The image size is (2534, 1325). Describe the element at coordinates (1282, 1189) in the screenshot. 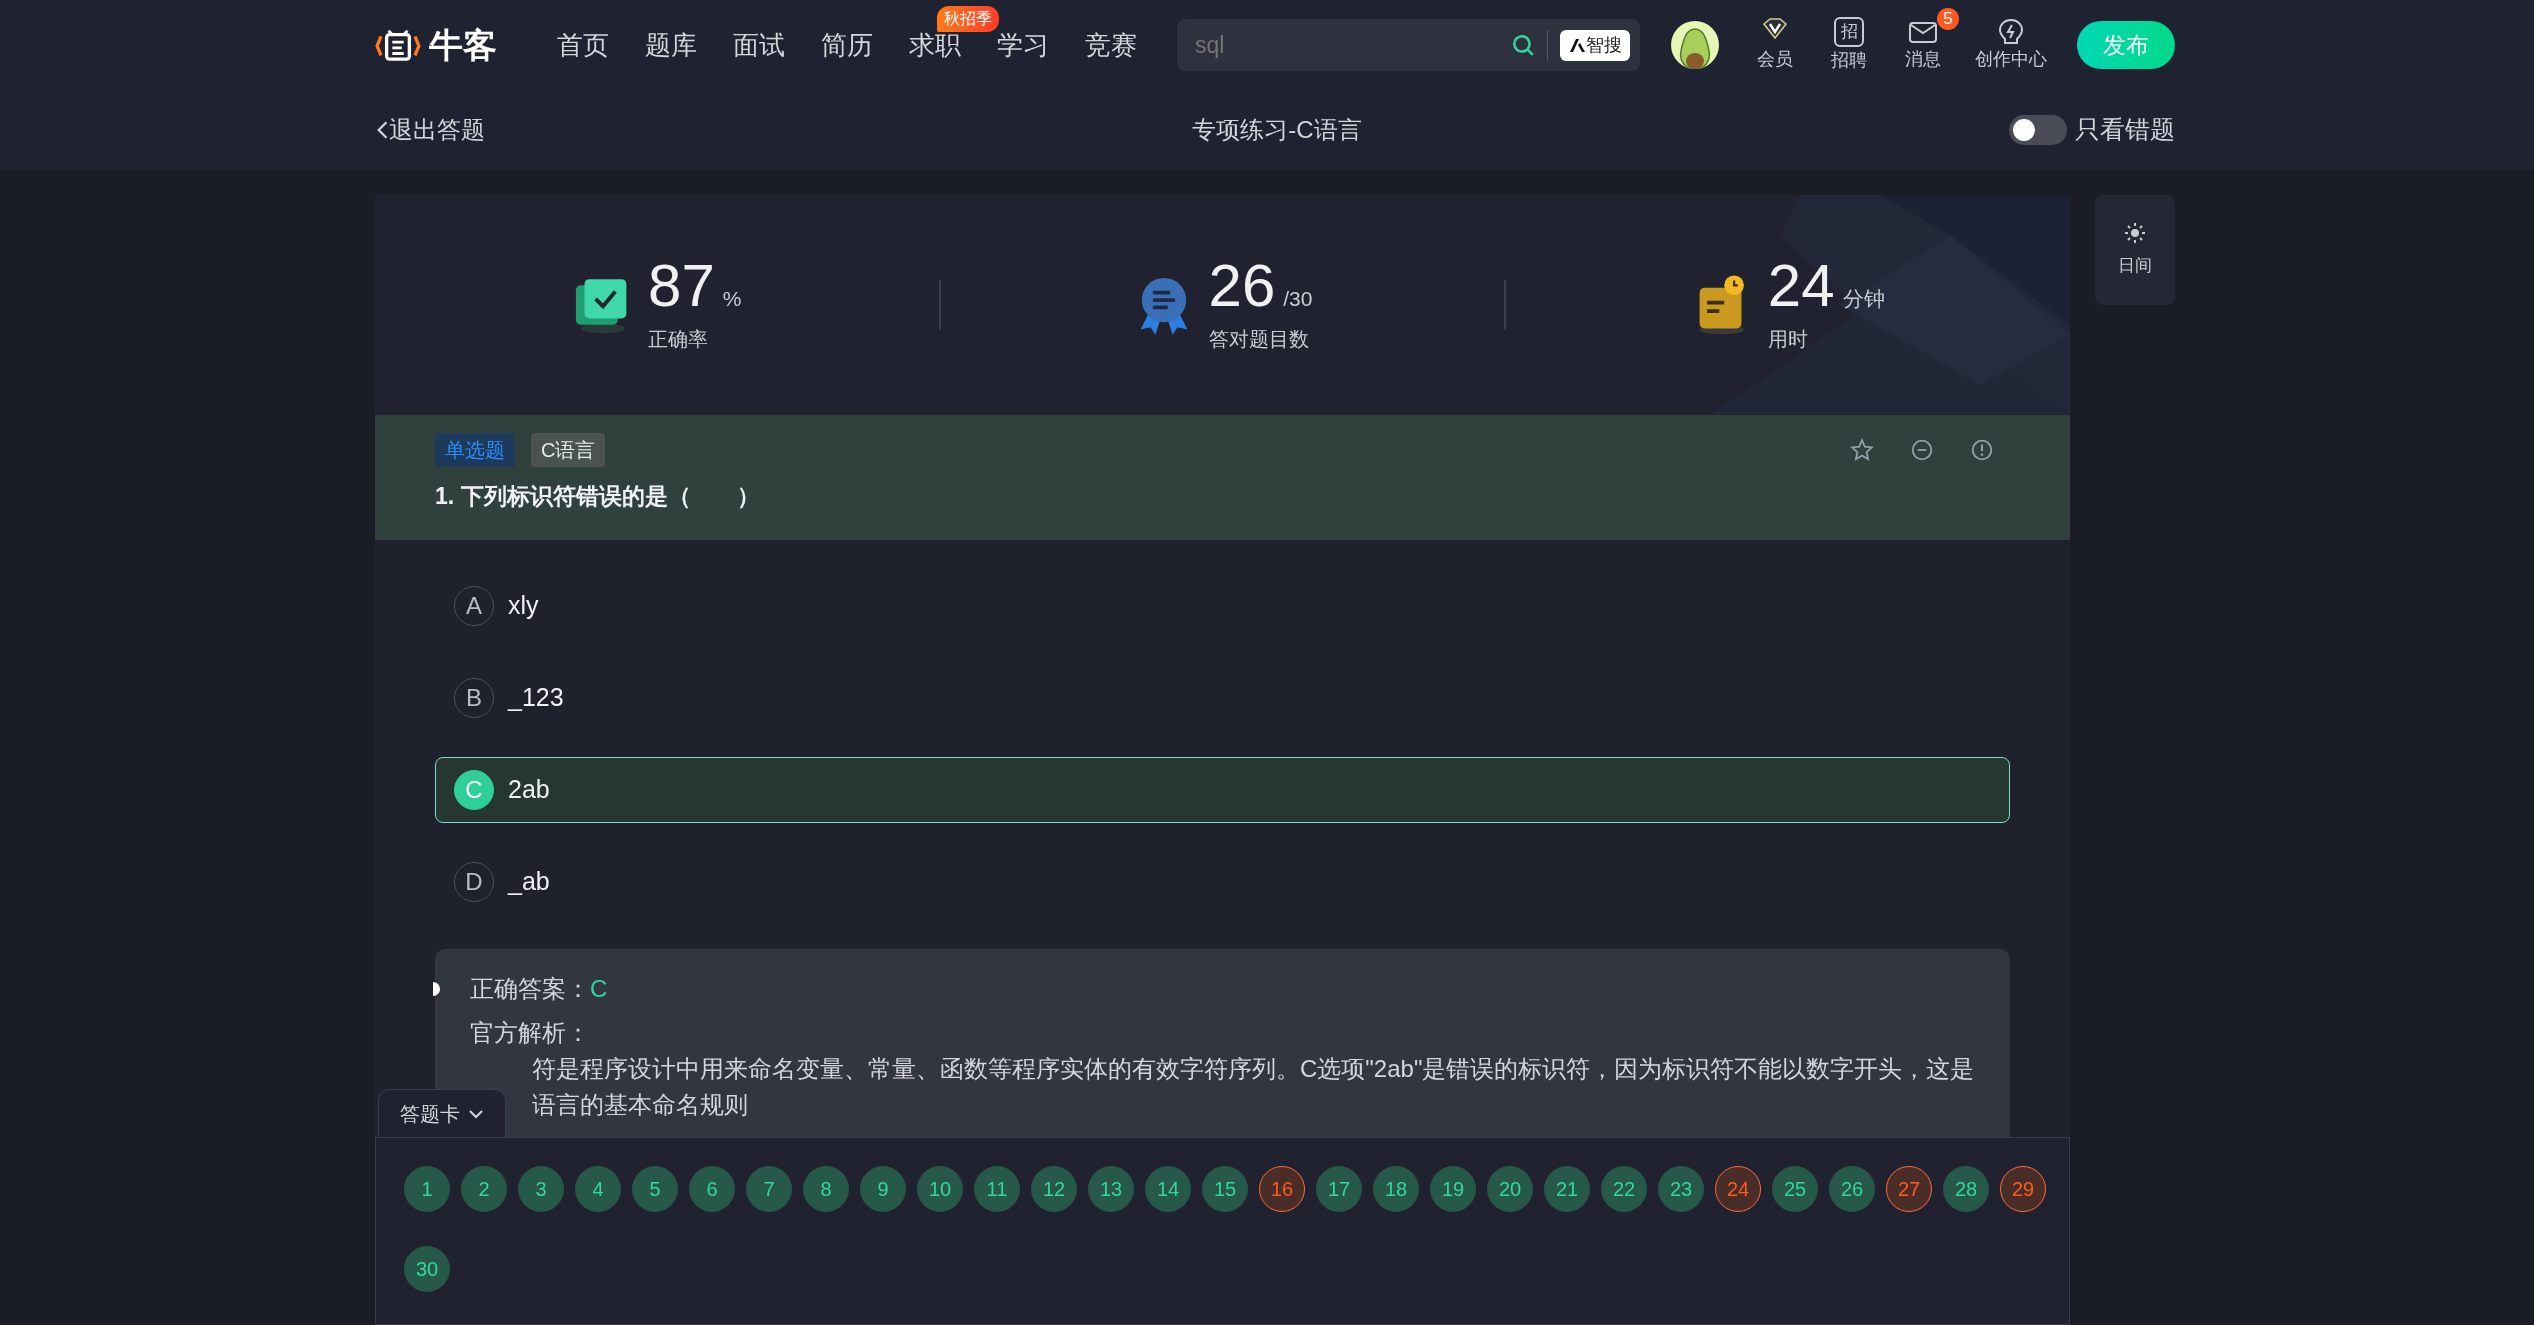

I see `question-number: 16` at that location.